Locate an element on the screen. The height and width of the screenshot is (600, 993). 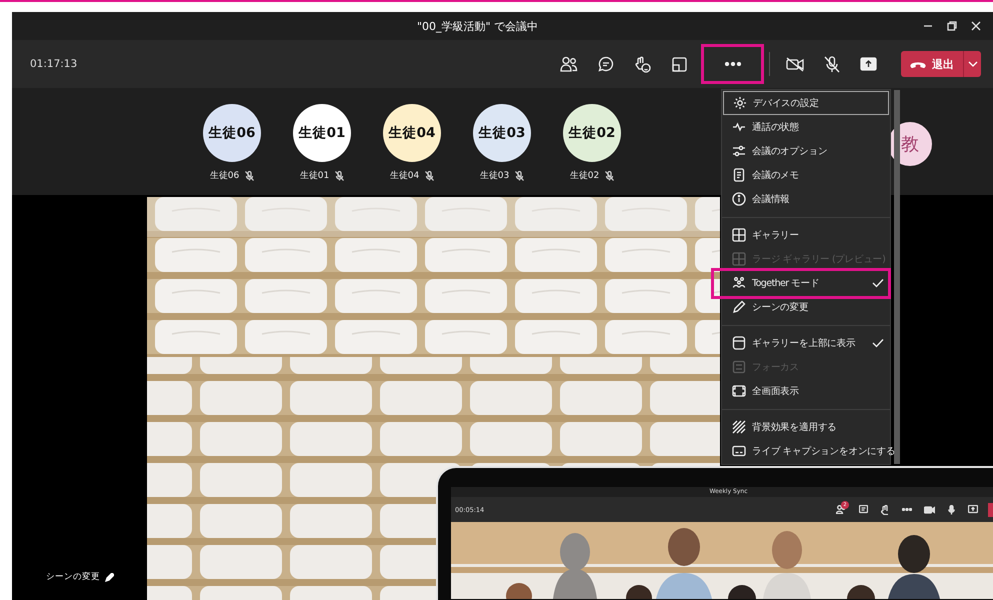
menu-item: デバイスの設定 is located at coordinates (806, 103).